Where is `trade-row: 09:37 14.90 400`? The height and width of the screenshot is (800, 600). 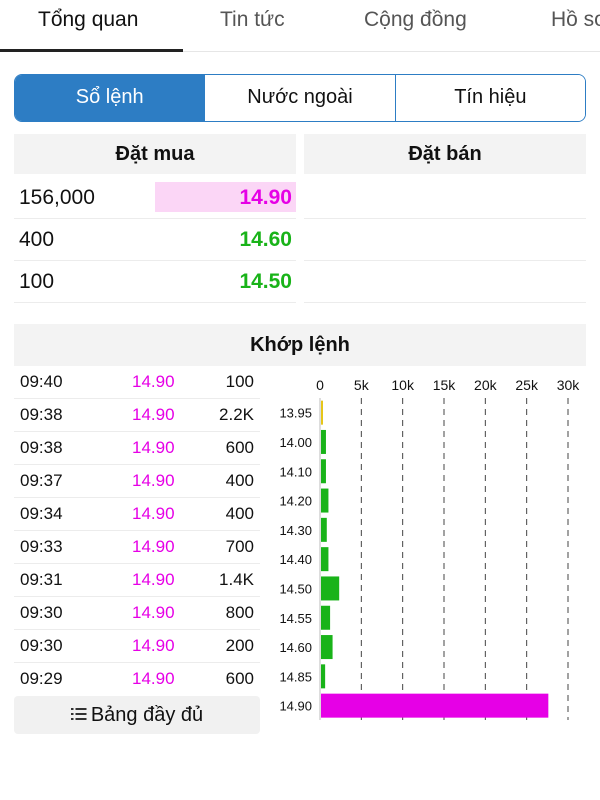
trade-row: 09:37 14.90 400 is located at coordinates (137, 481).